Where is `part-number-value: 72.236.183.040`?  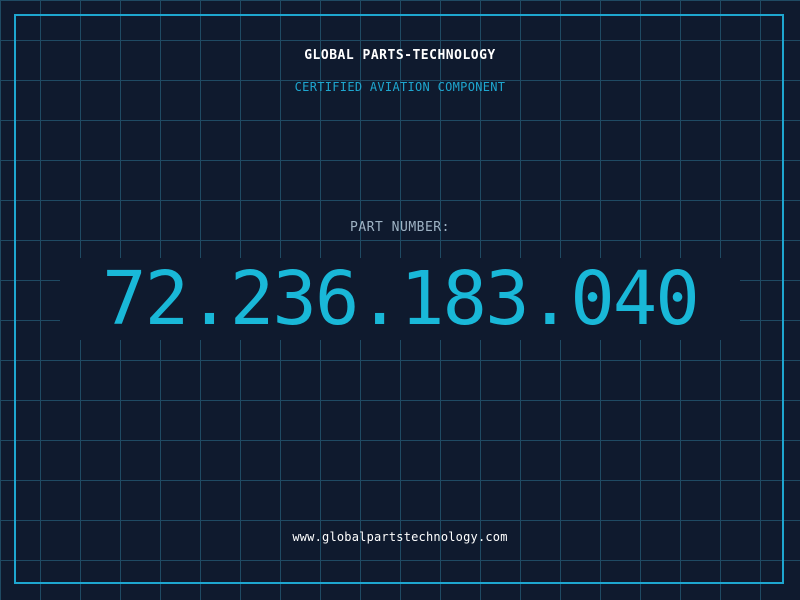
part-number-value: 72.236.183.040 is located at coordinates (401, 299).